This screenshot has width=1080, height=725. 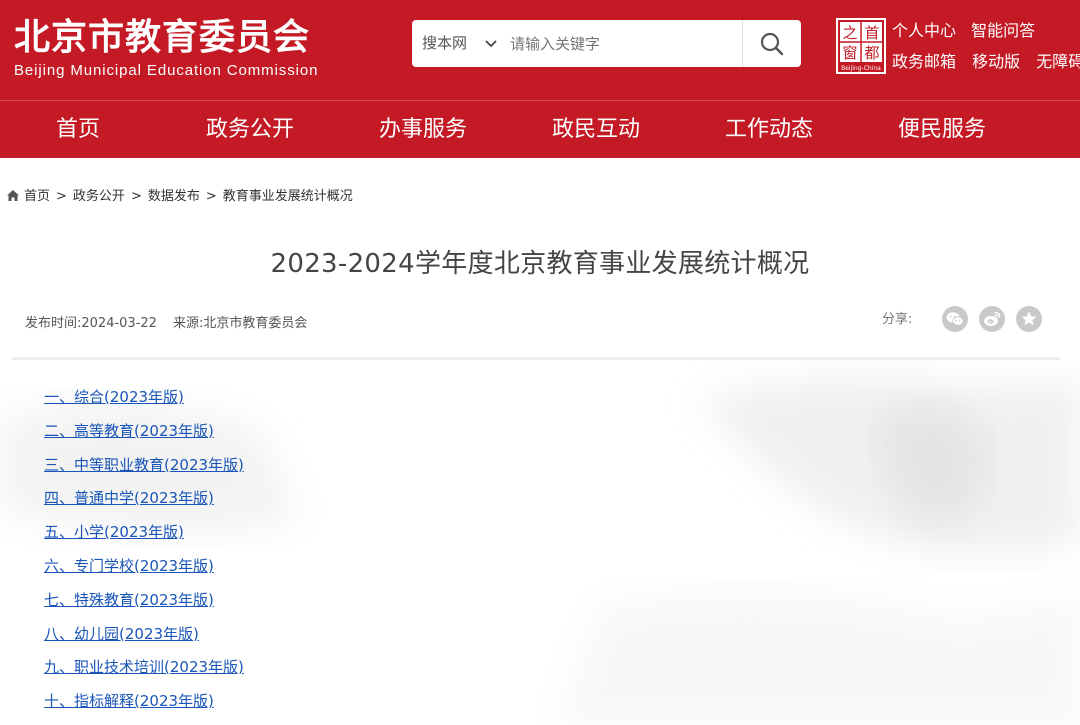 What do you see at coordinates (162, 37) in the screenshot?
I see `logo-chinese-name: 北京市教育委员会` at bounding box center [162, 37].